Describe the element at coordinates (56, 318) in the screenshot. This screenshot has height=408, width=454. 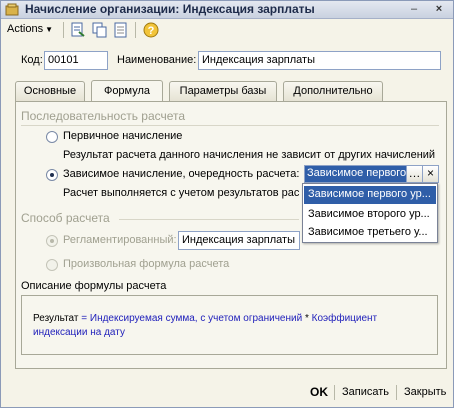
I see `formula-result-word: Результат` at that location.